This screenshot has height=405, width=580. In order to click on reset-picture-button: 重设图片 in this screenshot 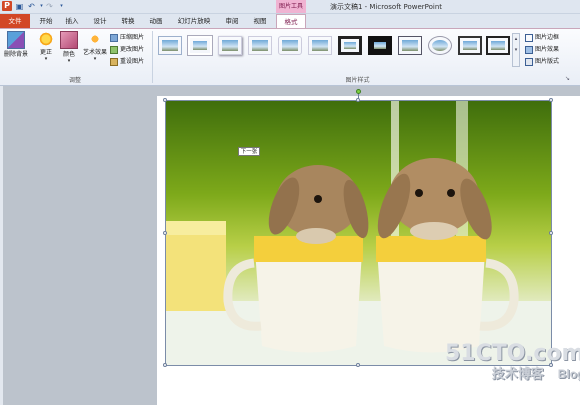, I will do `click(127, 62)`.